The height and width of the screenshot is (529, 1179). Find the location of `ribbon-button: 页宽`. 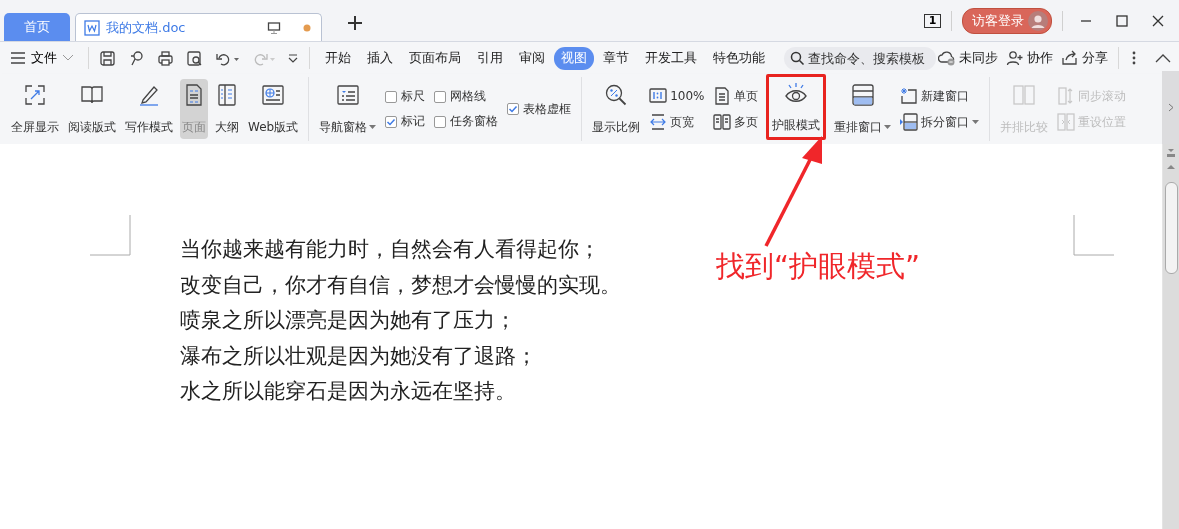

ribbon-button: 页宽 is located at coordinates (677, 122).